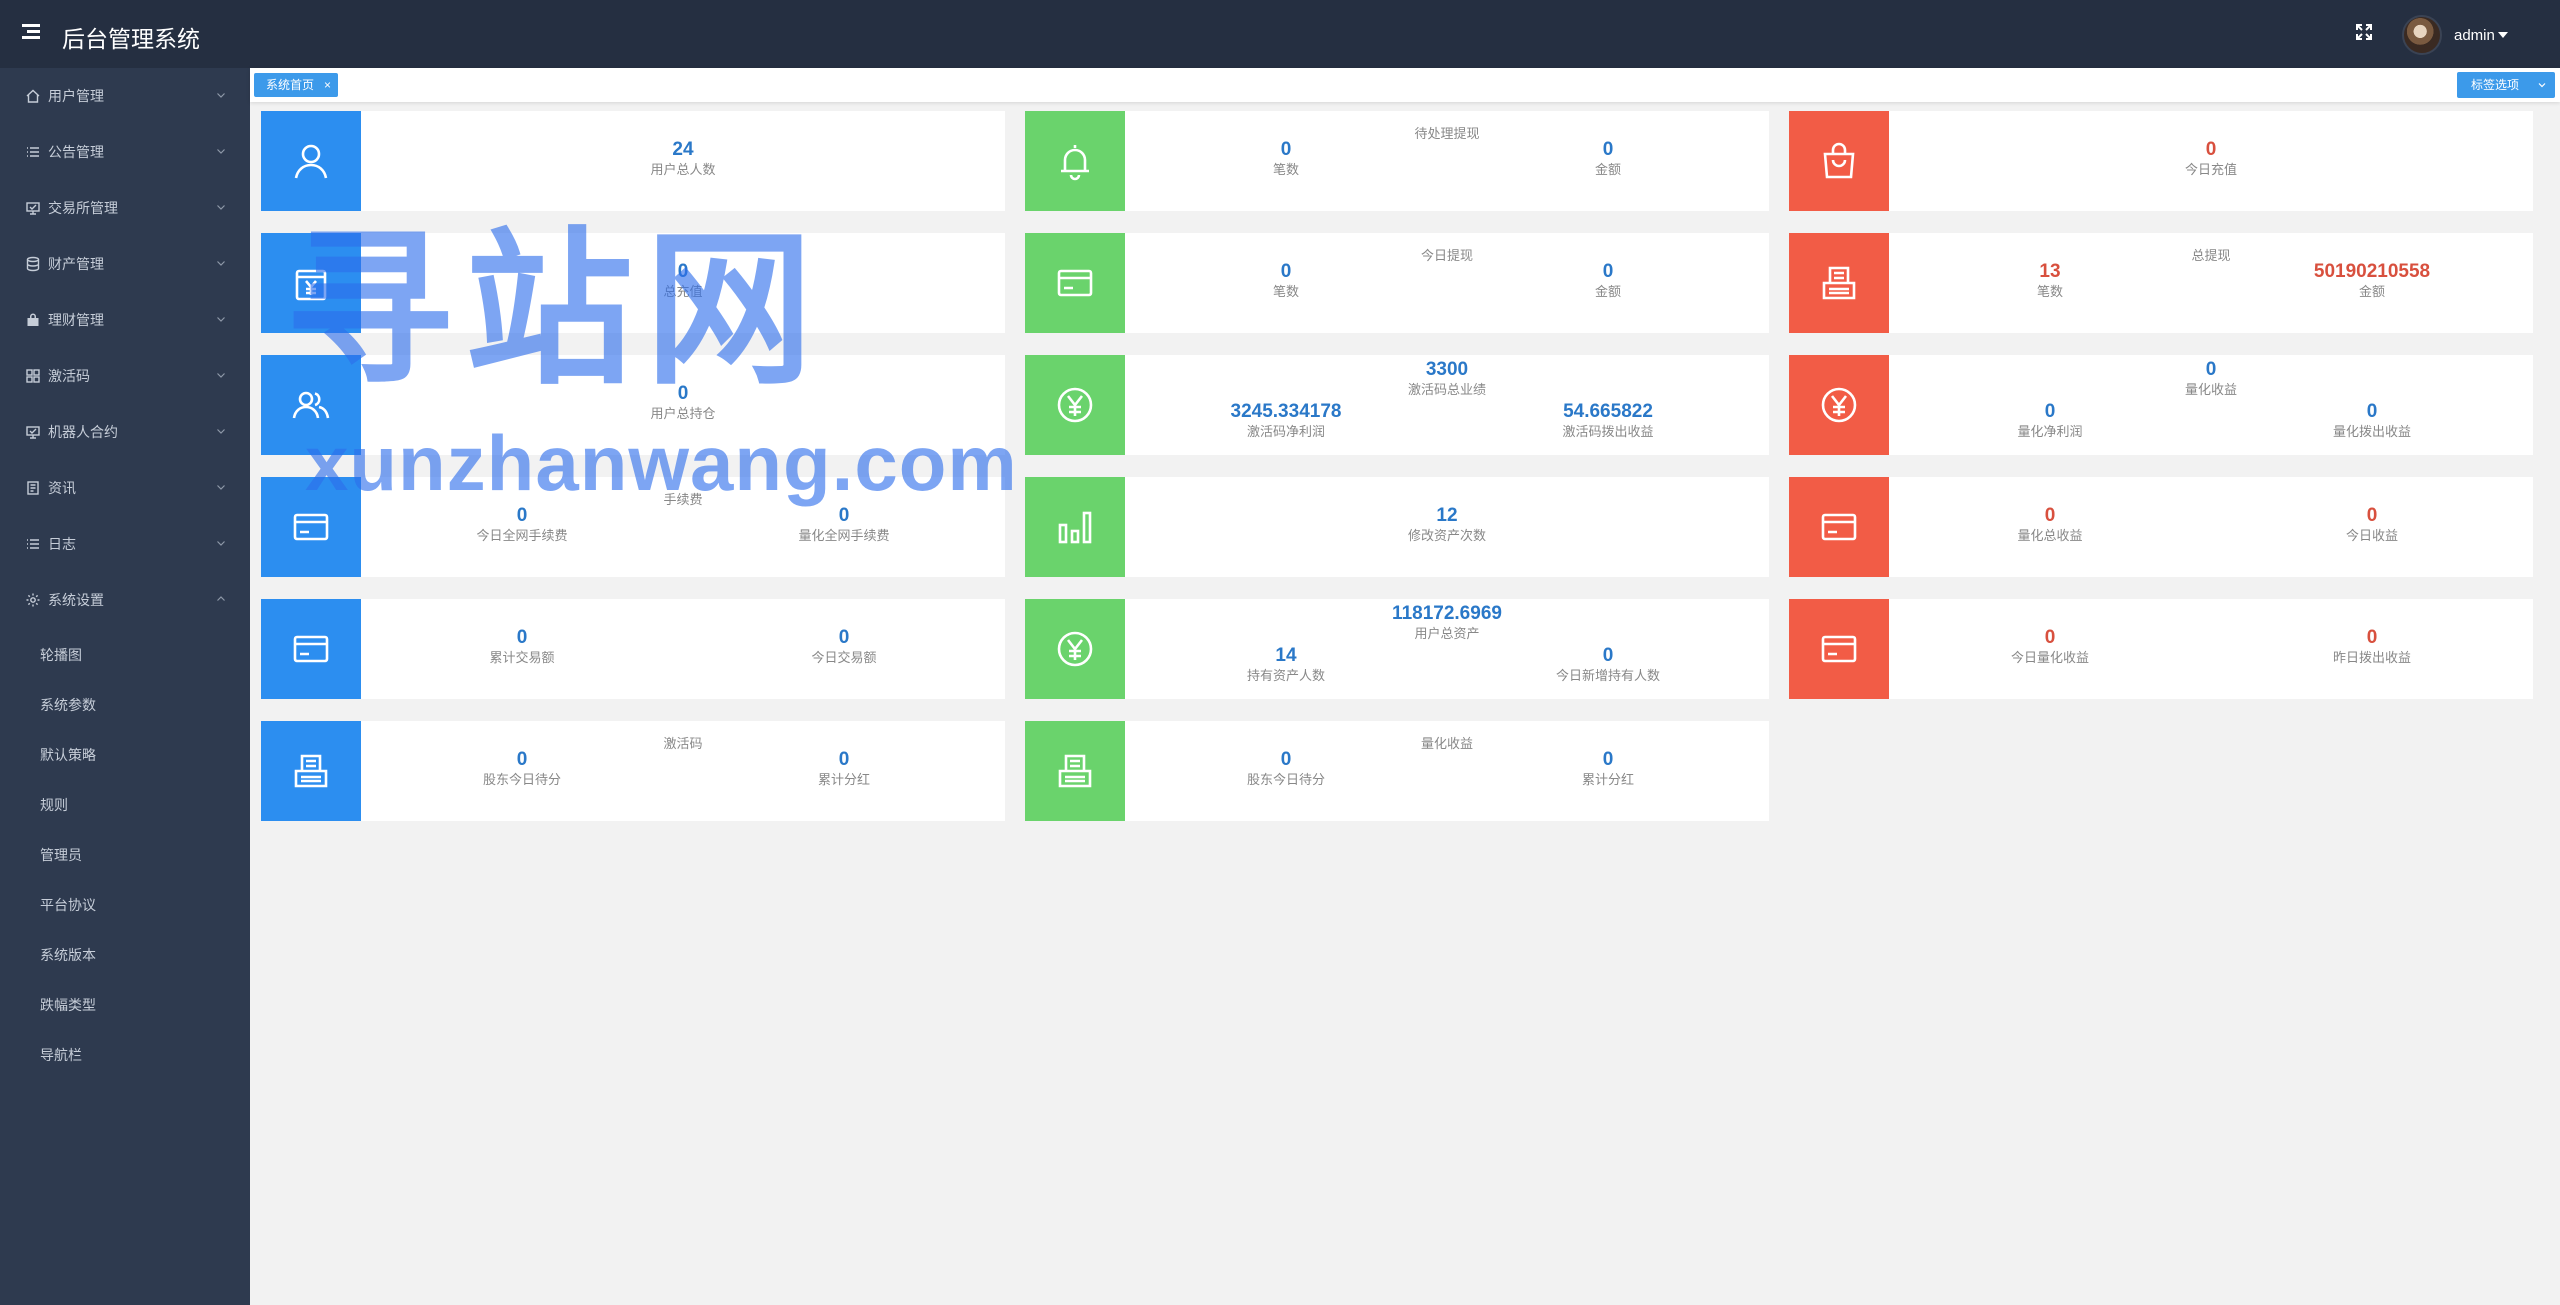 The image size is (2560, 1305). Describe the element at coordinates (2161, 649) in the screenshot. I see `card-quant-daily: 0 今日量化收益 0 昨日拨出收益` at that location.